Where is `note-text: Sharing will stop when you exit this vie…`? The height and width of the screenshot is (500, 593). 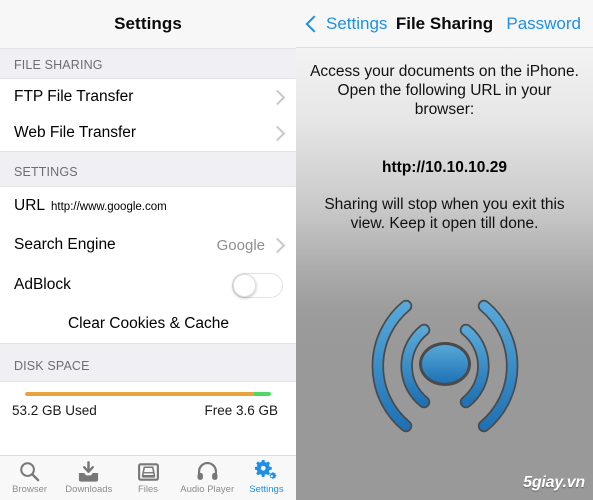 note-text: Sharing will stop when you exit this vie… is located at coordinates (444, 214).